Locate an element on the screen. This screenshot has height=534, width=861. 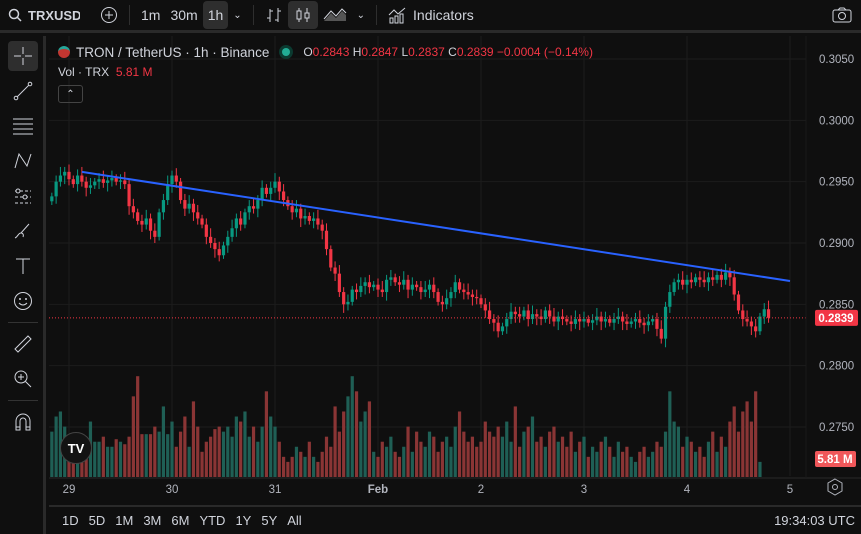
range-ytd: YTD is located at coordinates (212, 520).